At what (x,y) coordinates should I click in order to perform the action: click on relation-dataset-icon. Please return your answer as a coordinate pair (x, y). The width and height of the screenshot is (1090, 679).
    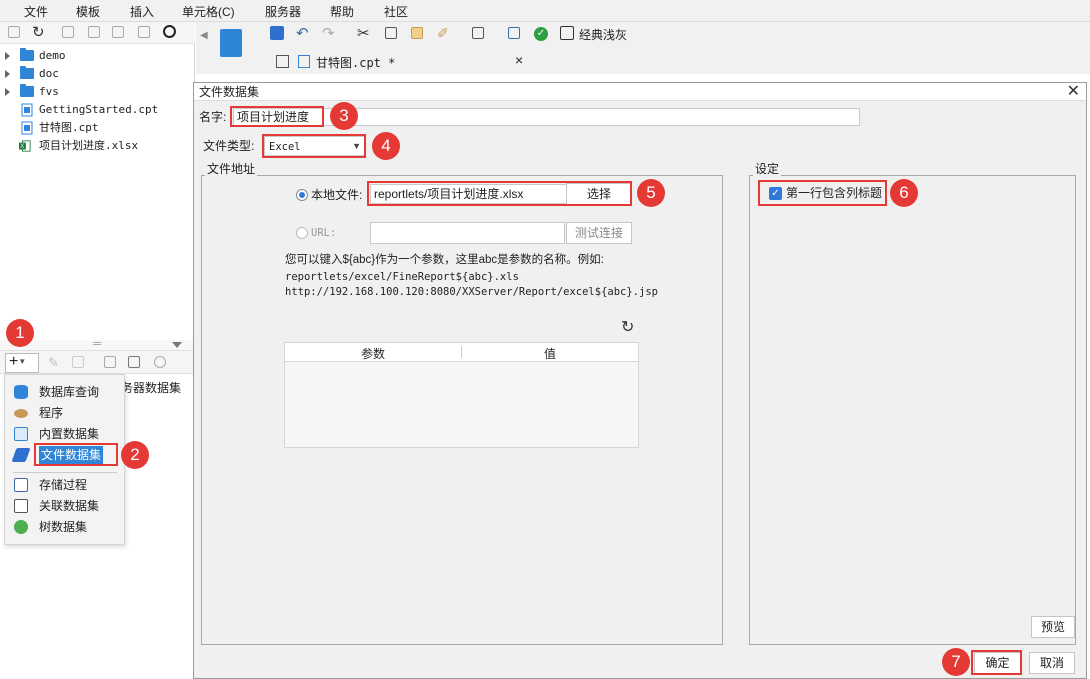
    Looking at the image, I should click on (21, 506).